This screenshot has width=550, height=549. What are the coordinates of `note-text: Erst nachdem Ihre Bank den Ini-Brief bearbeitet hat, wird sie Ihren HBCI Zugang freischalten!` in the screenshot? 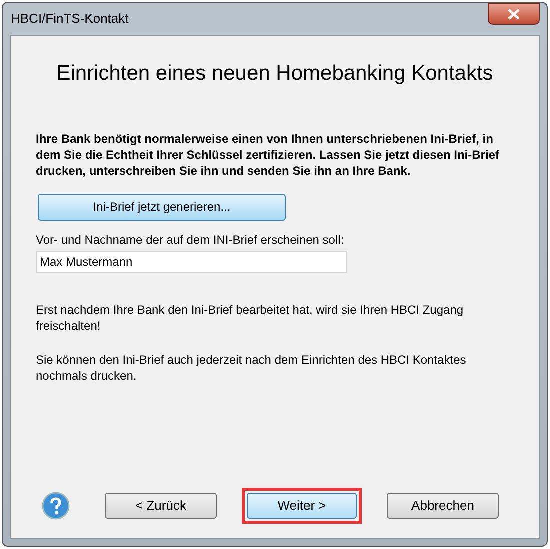 It's located at (250, 318).